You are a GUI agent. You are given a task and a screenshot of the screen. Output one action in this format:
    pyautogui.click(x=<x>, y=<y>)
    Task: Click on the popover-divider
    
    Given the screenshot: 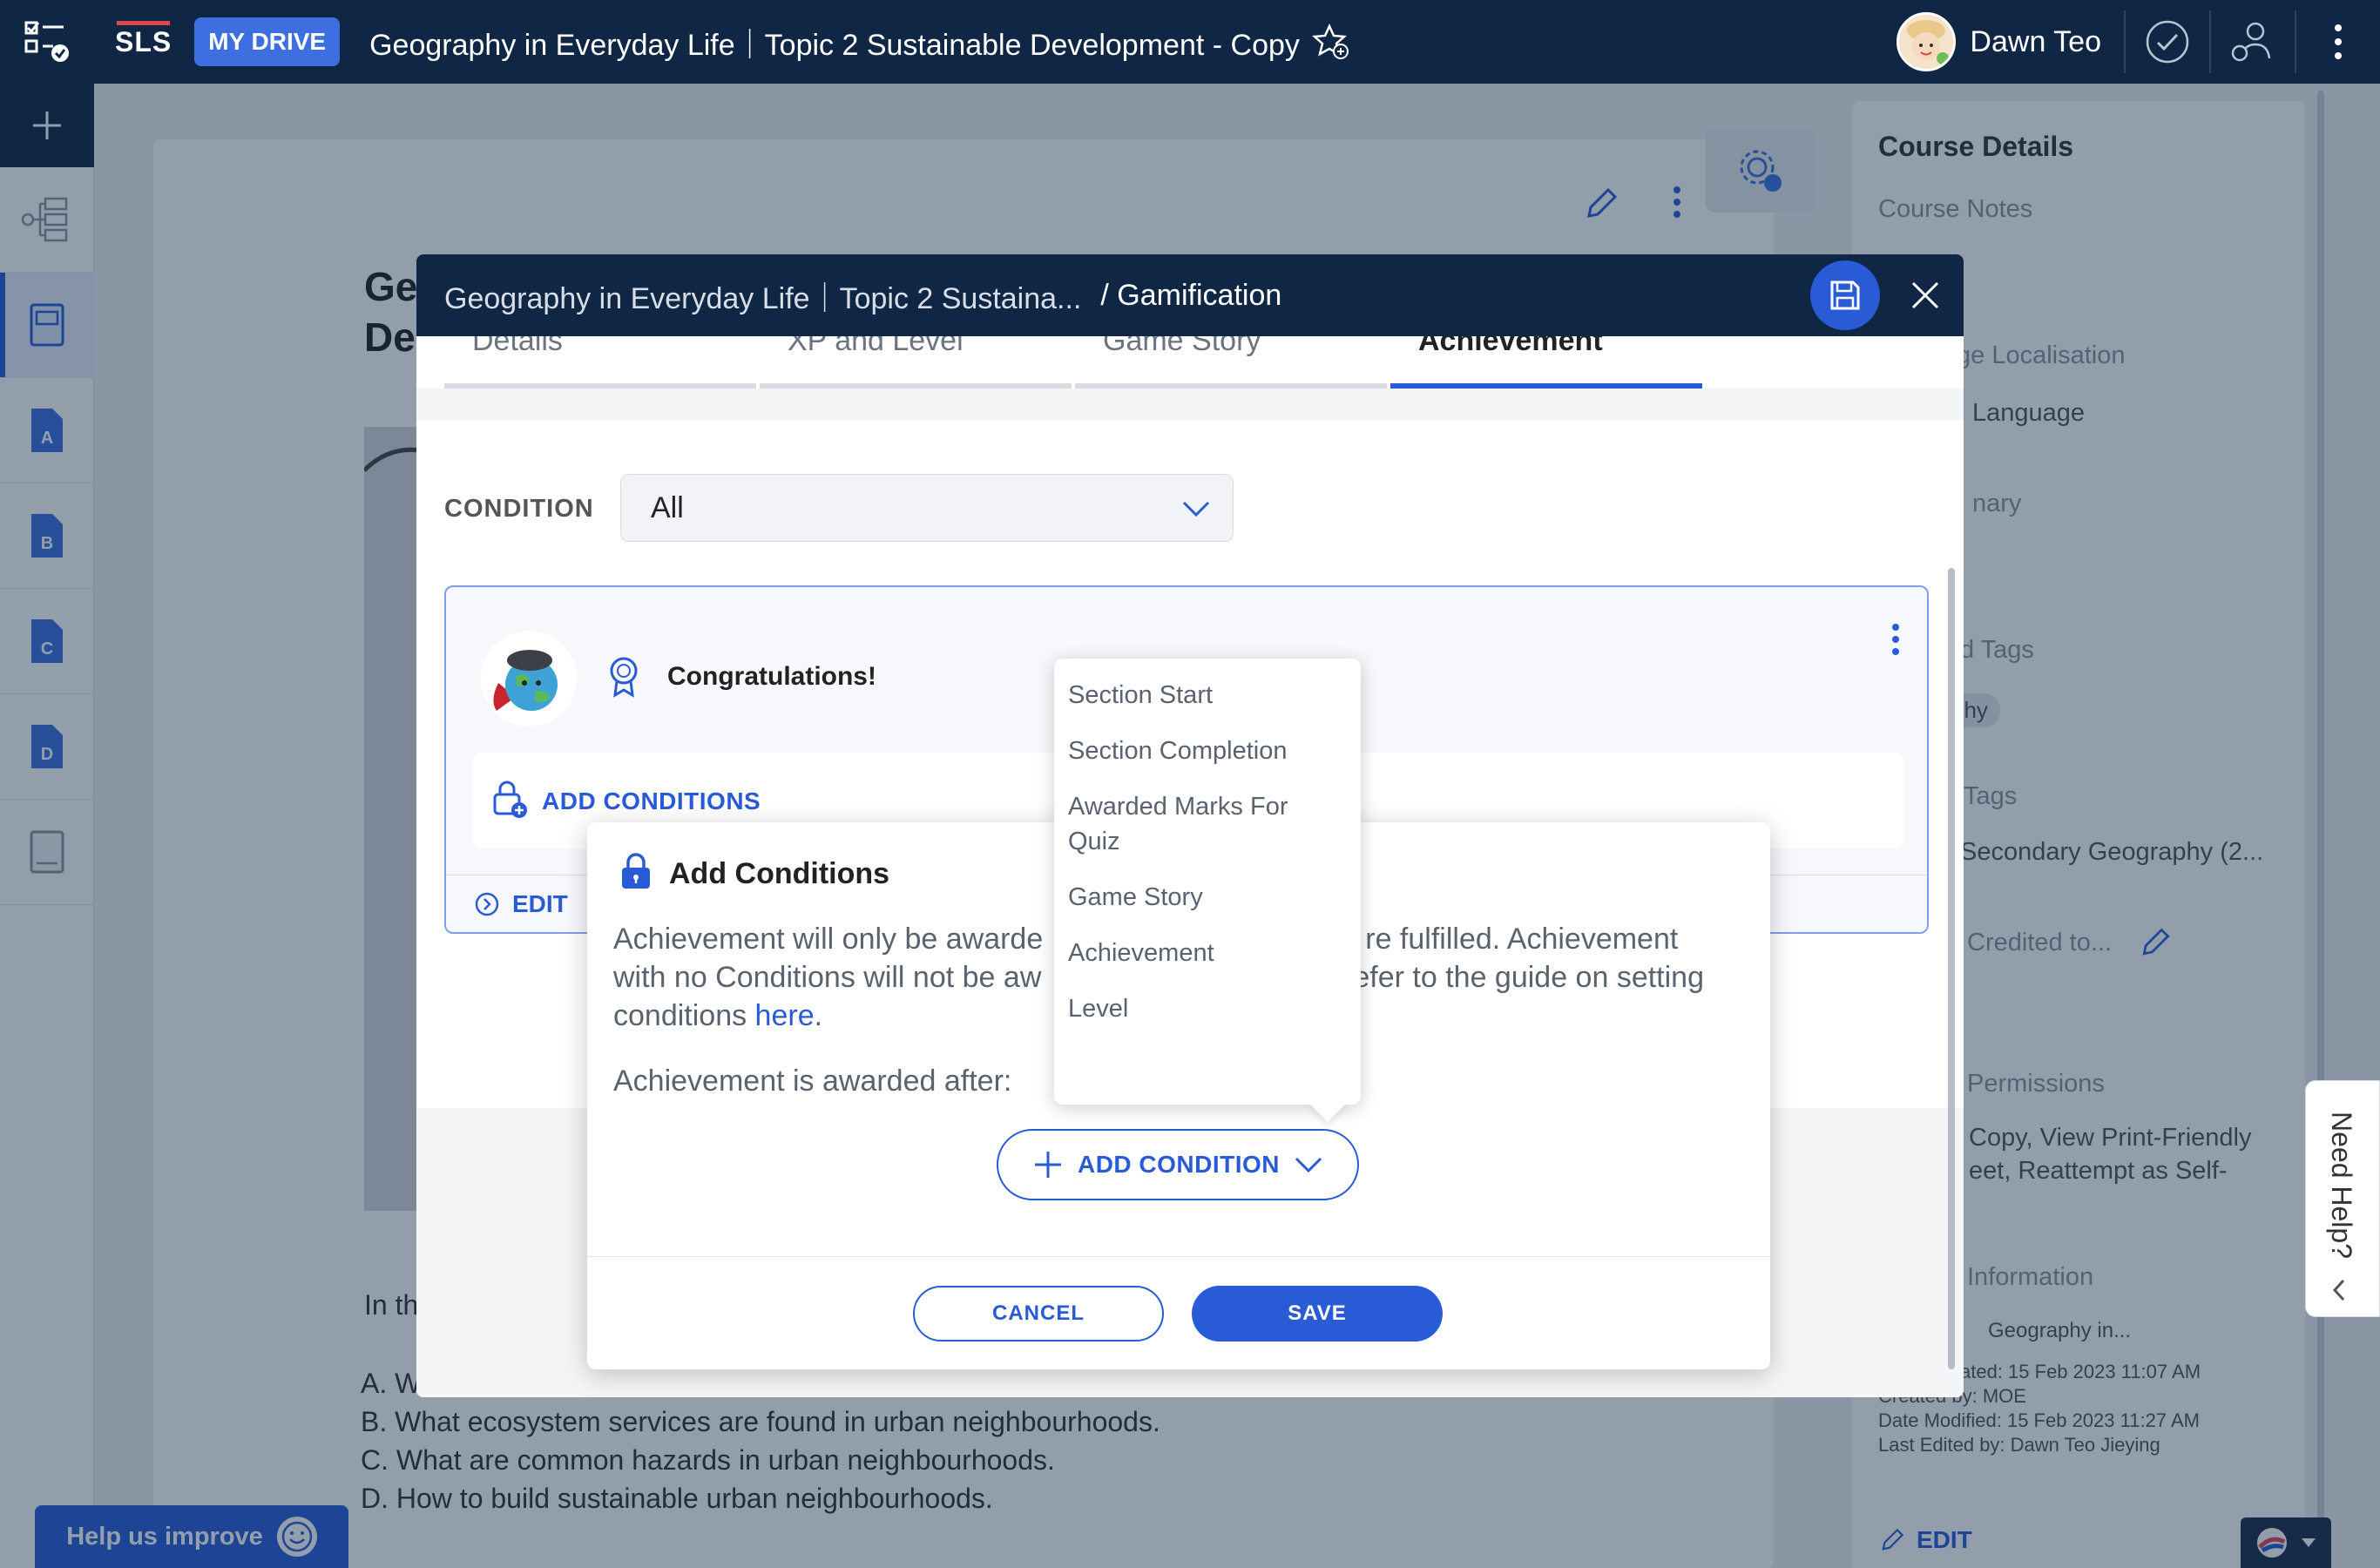 What is the action you would take?
    pyautogui.click(x=1178, y=1256)
    